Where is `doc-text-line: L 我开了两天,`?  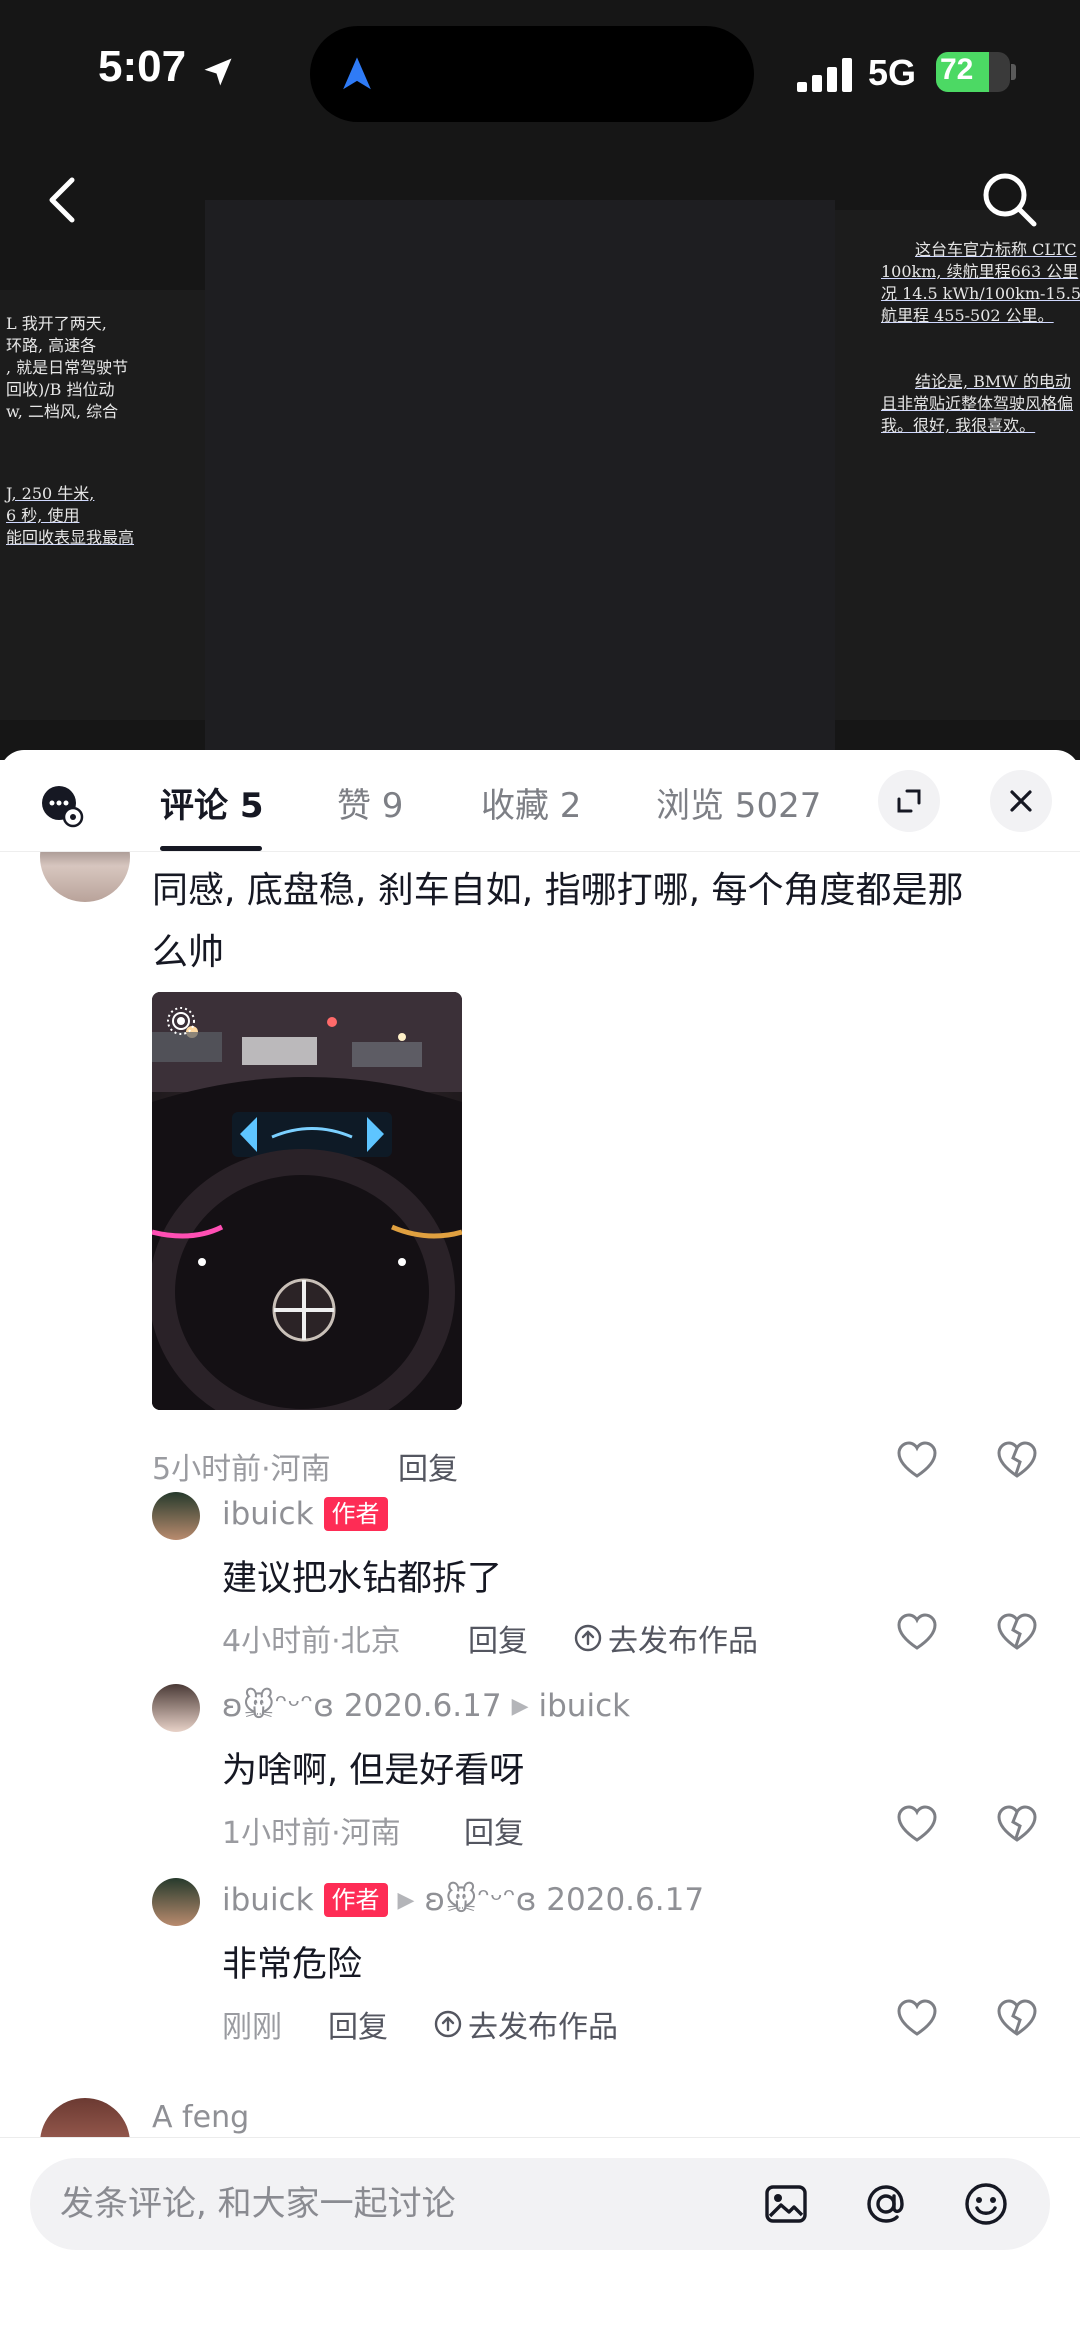 doc-text-line: L 我开了两天, is located at coordinates (56, 323).